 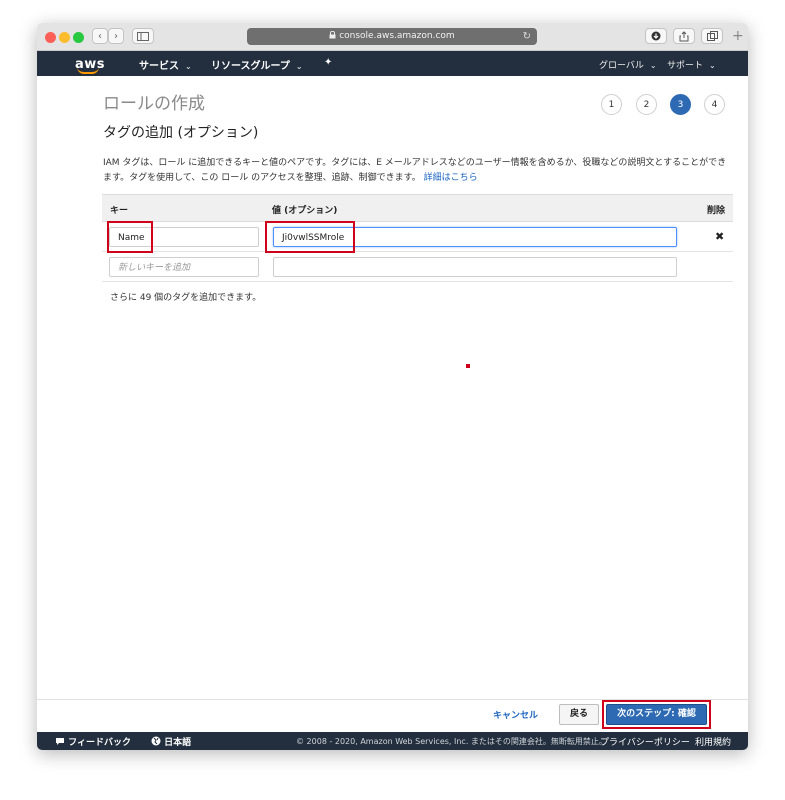 I want to click on new-key-input: 新しいキーを追加, so click(x=184, y=267).